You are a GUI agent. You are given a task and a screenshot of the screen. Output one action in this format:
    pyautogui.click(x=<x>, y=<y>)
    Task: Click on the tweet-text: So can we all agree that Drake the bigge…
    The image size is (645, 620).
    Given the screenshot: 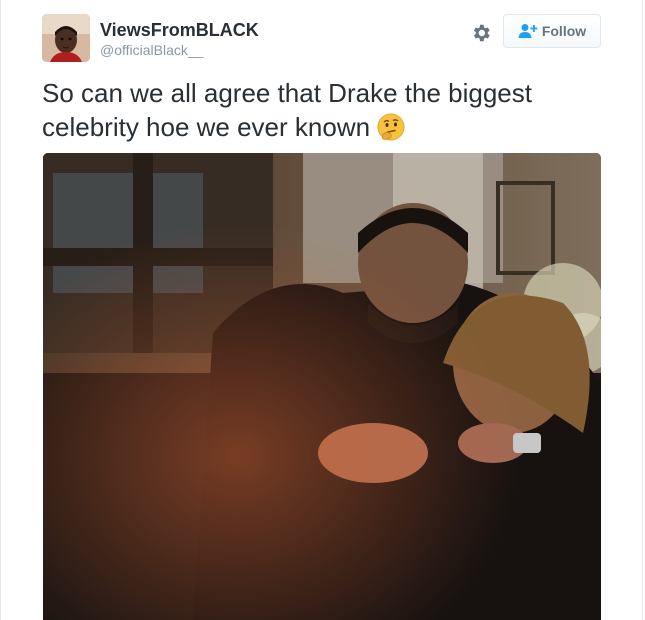 What is the action you would take?
    pyautogui.click(x=302, y=110)
    